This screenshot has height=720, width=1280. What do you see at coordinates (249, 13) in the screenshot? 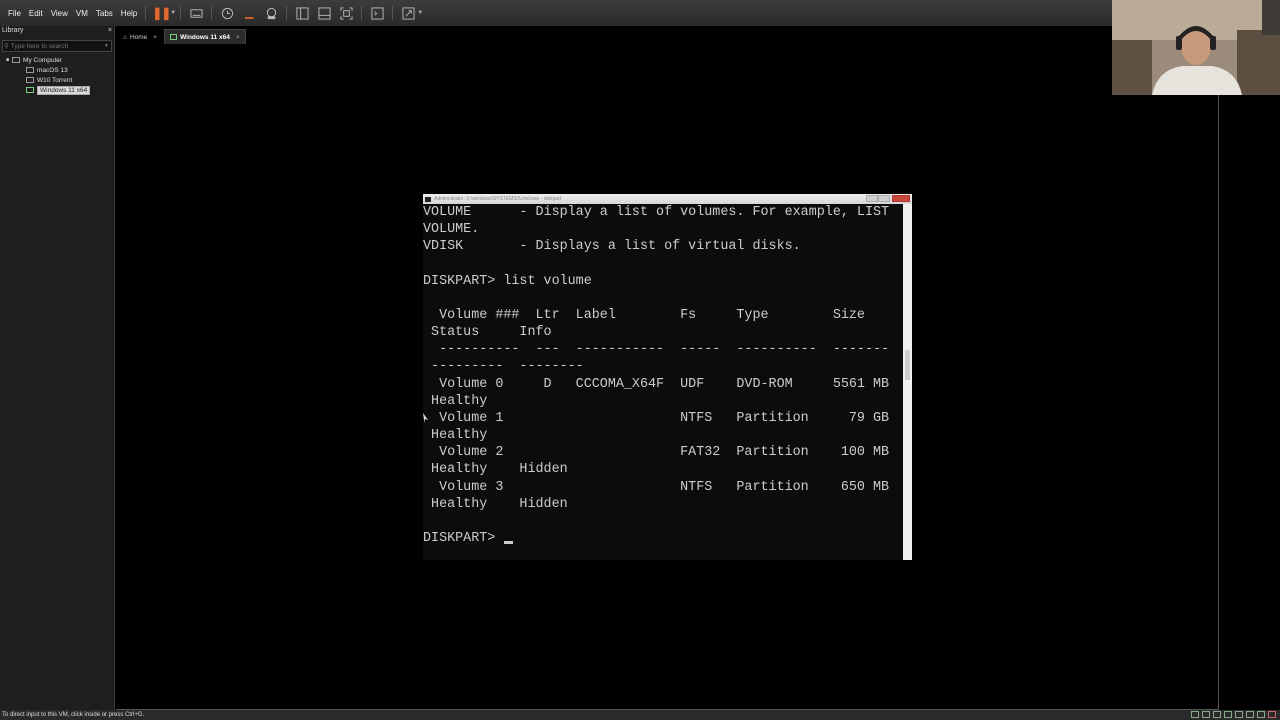
I see `revert-snapshot-icon: ▁` at bounding box center [249, 13].